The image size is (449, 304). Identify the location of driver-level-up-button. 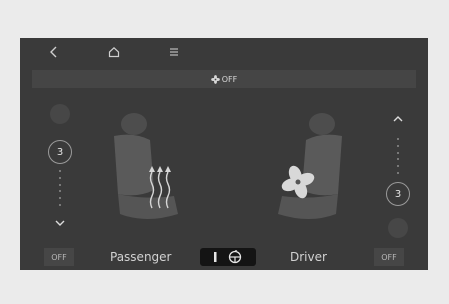
(398, 119).